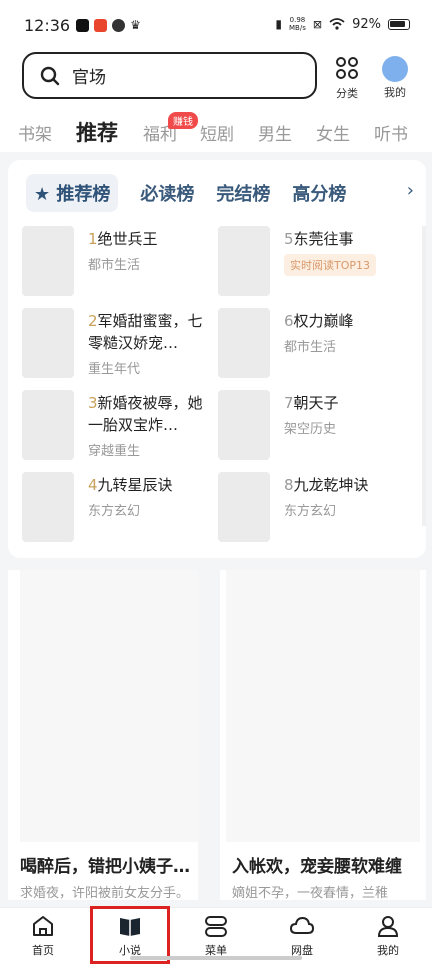 The image size is (432, 964). What do you see at coordinates (317, 24) in the screenshot?
I see `nfc-icon: ⊠` at bounding box center [317, 24].